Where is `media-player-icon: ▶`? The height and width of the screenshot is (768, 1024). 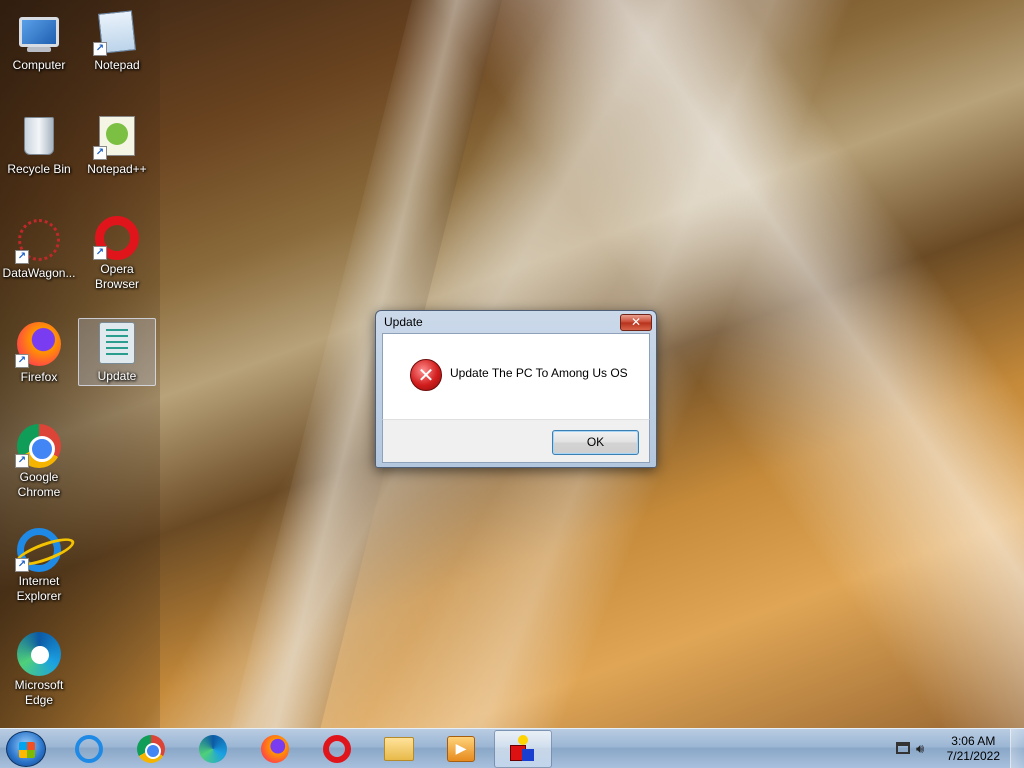
media-player-icon: ▶ is located at coordinates (461, 749).